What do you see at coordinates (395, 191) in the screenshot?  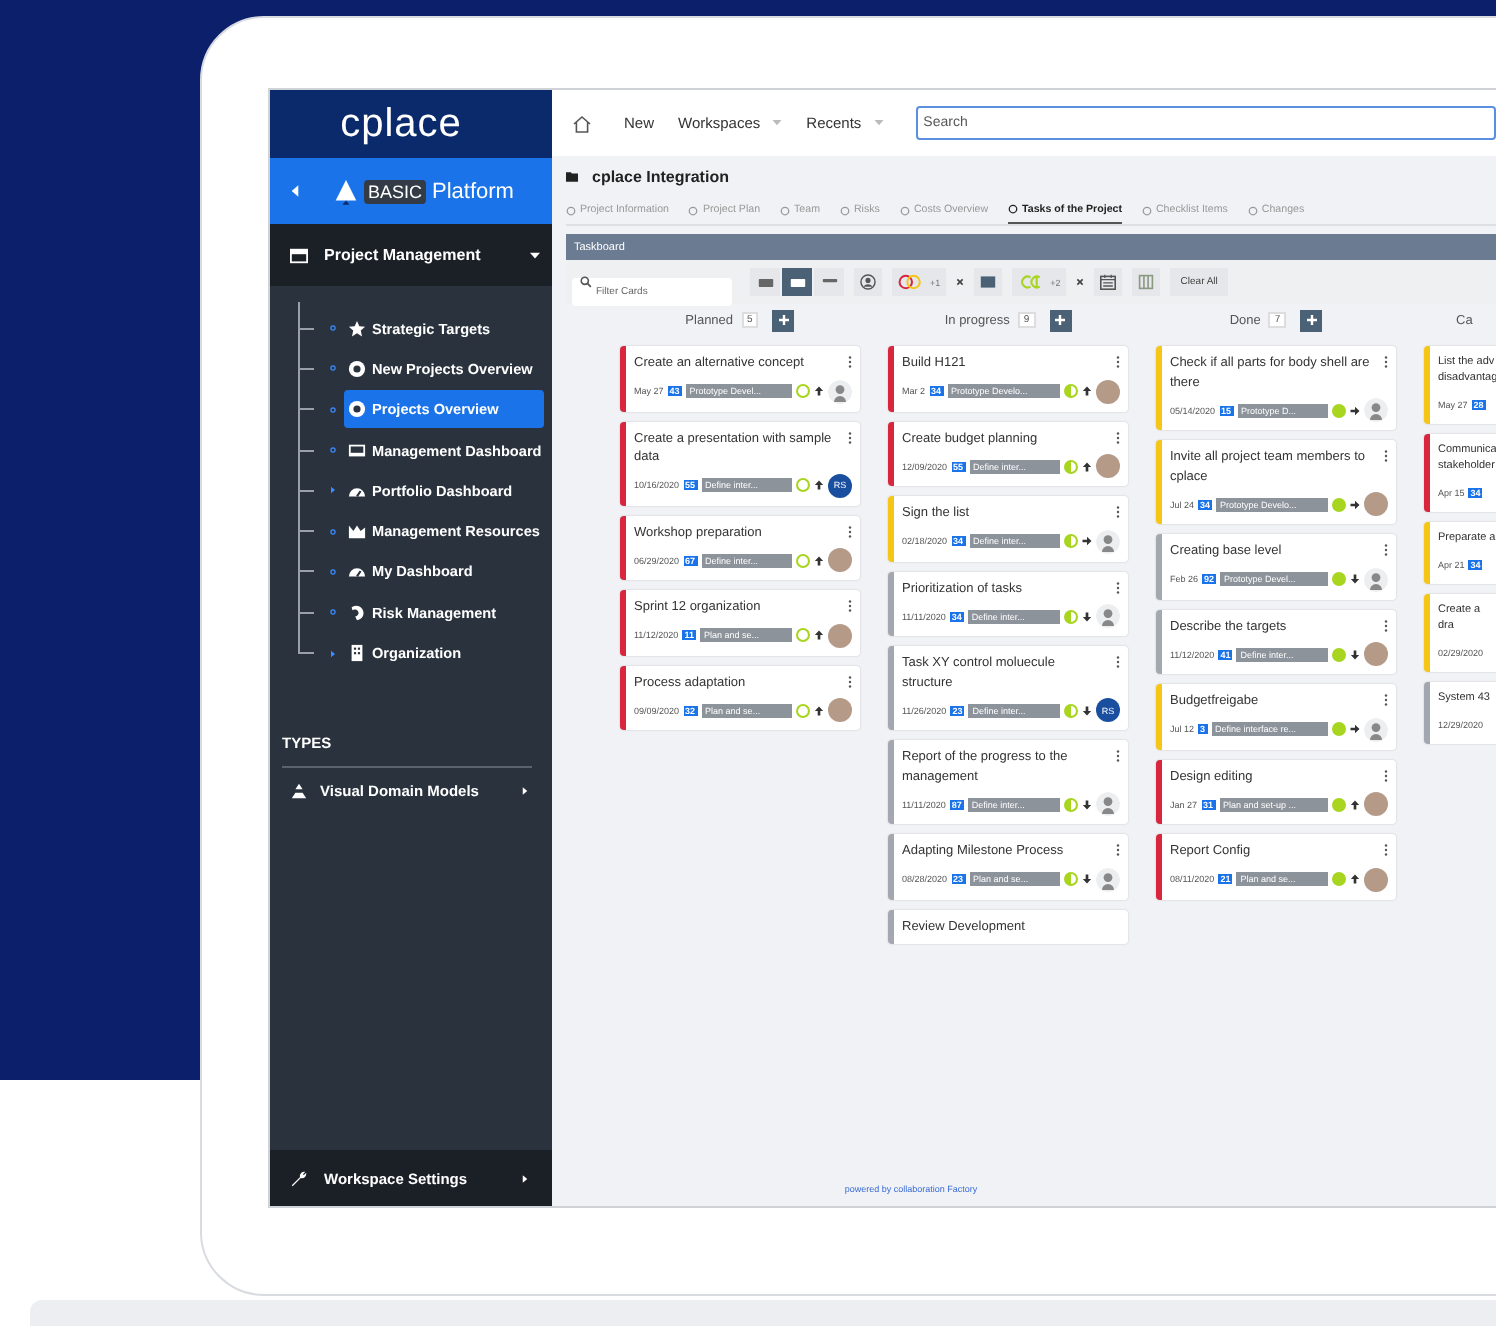 I see `platform-badge: BASIC` at bounding box center [395, 191].